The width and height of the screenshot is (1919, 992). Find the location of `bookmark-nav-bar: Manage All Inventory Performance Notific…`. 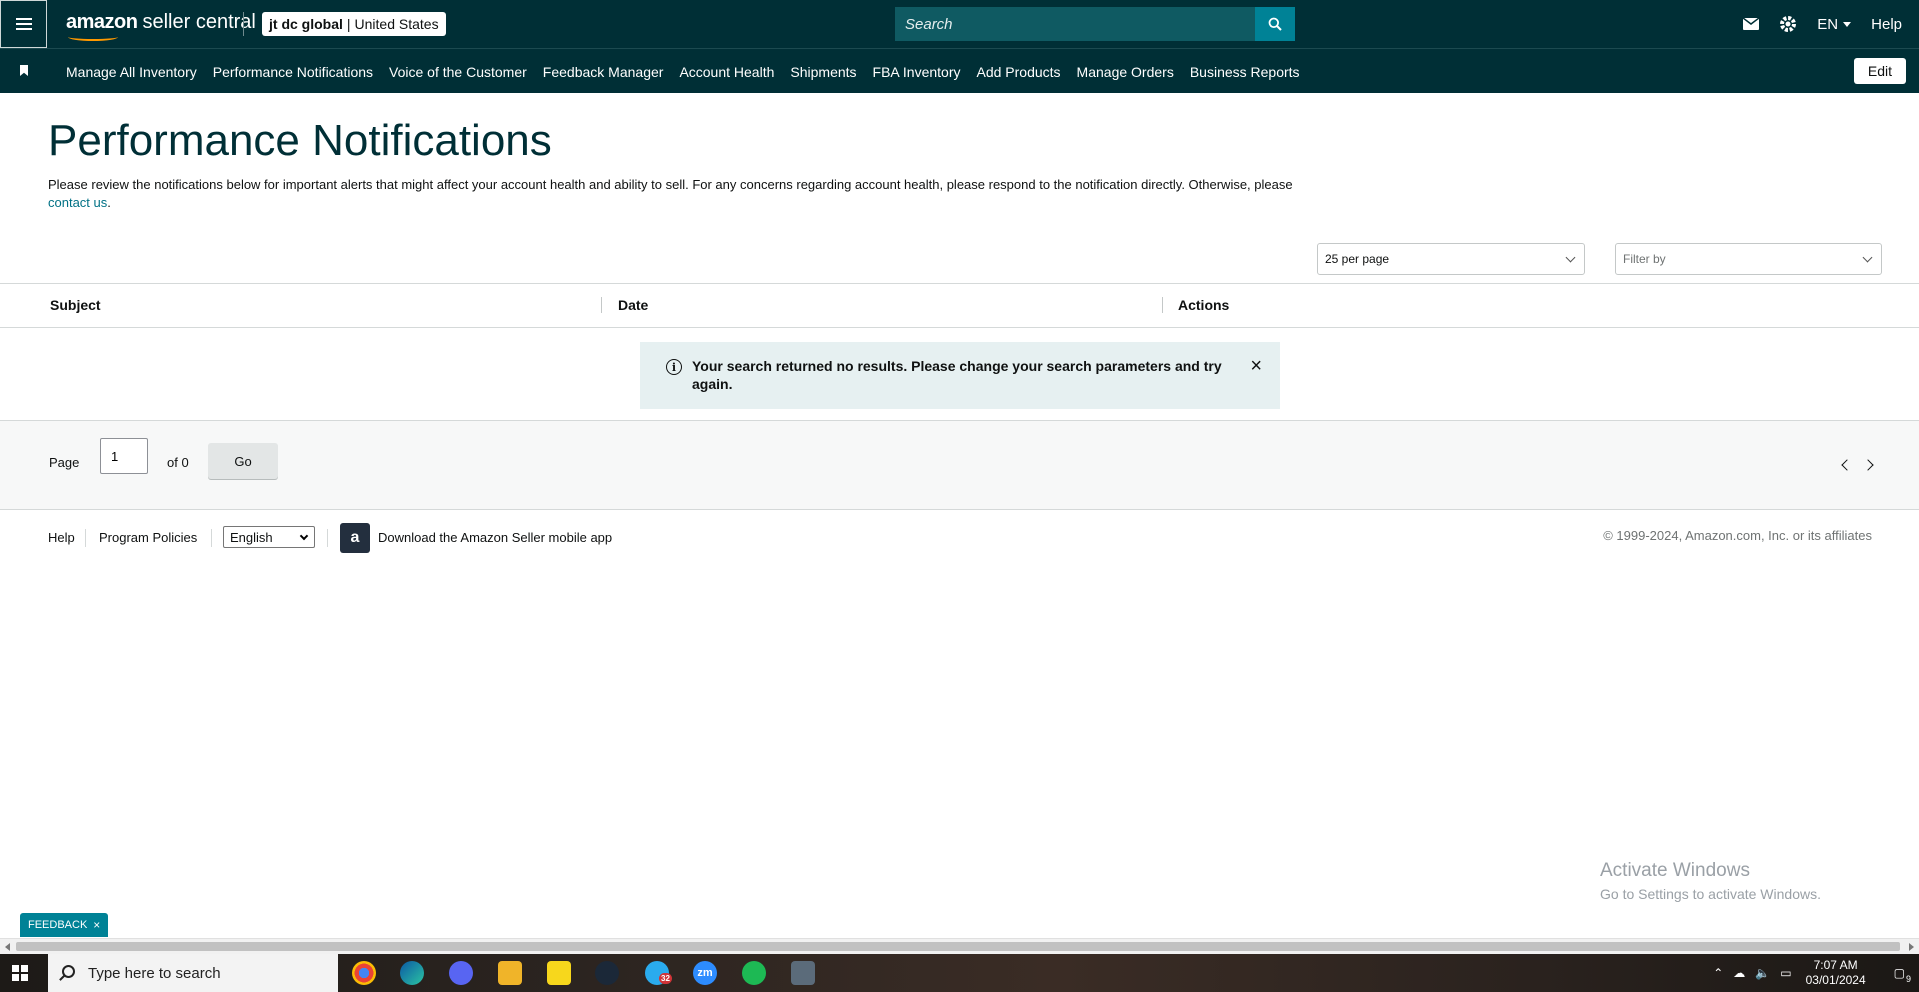

bookmark-nav-bar: Manage All Inventory Performance Notific… is located at coordinates (959, 70).